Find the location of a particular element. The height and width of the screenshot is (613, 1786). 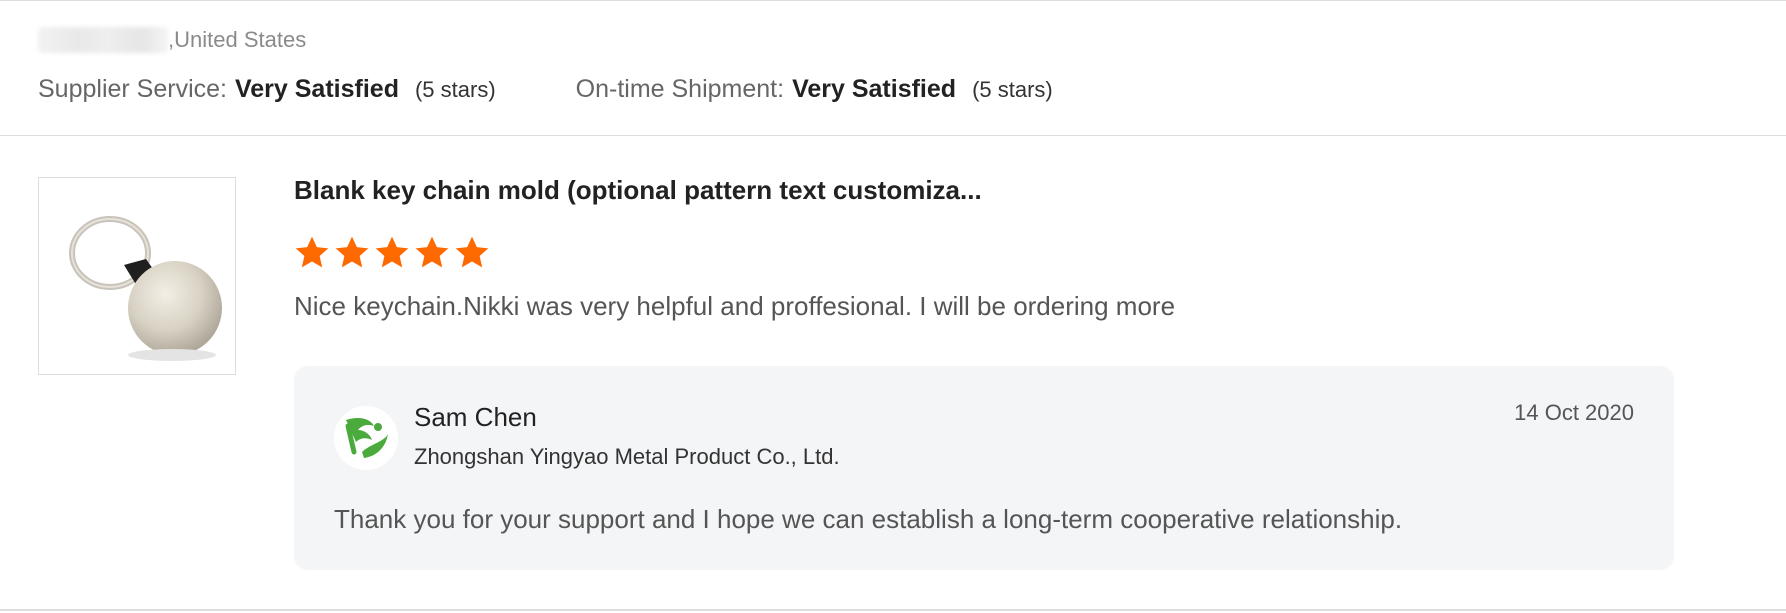

bottom-divider is located at coordinates (893, 610).